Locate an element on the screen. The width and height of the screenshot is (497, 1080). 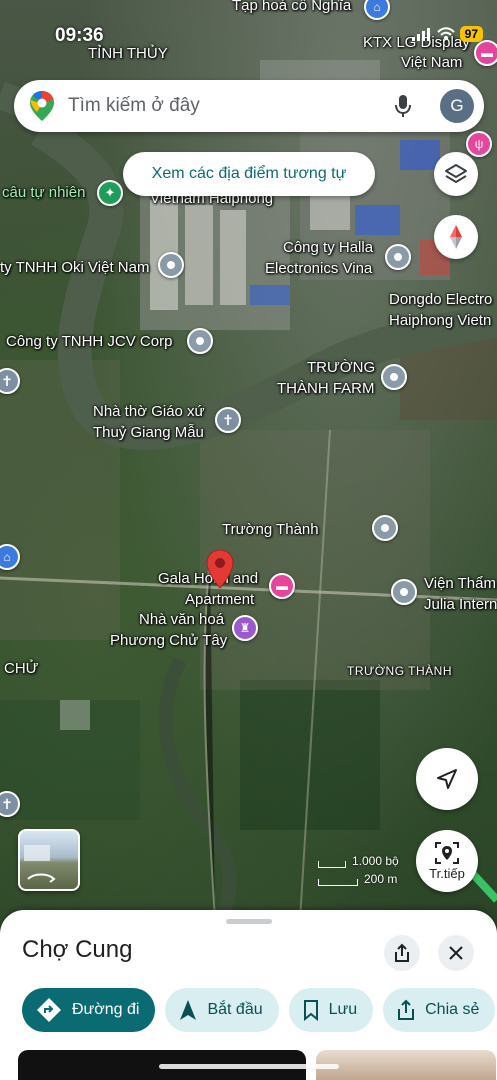
map-label: Công ty Halla is located at coordinates (328, 248).